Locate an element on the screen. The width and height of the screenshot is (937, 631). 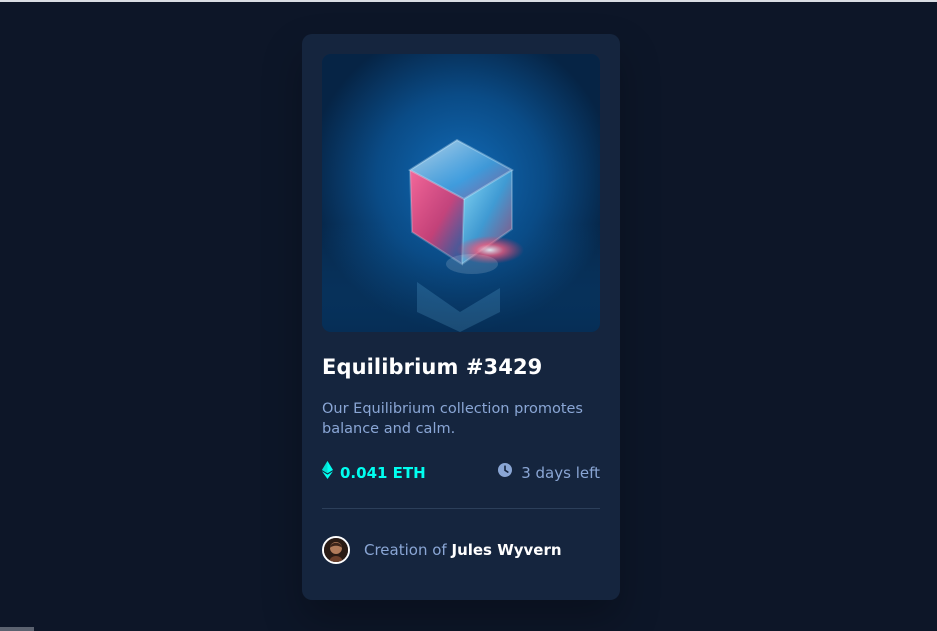
avatar-image is located at coordinates (336, 550).